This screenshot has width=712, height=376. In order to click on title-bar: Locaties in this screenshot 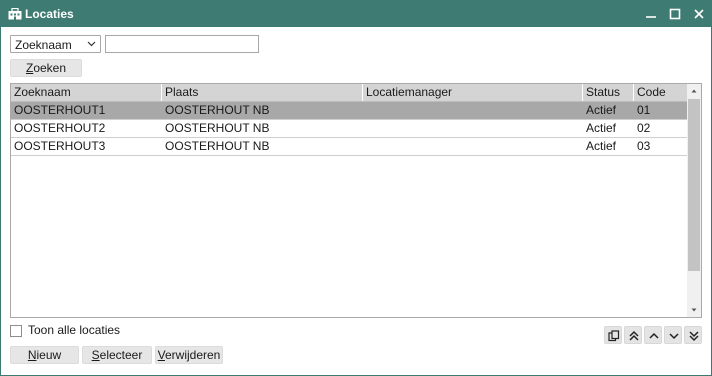, I will do `click(356, 14)`.